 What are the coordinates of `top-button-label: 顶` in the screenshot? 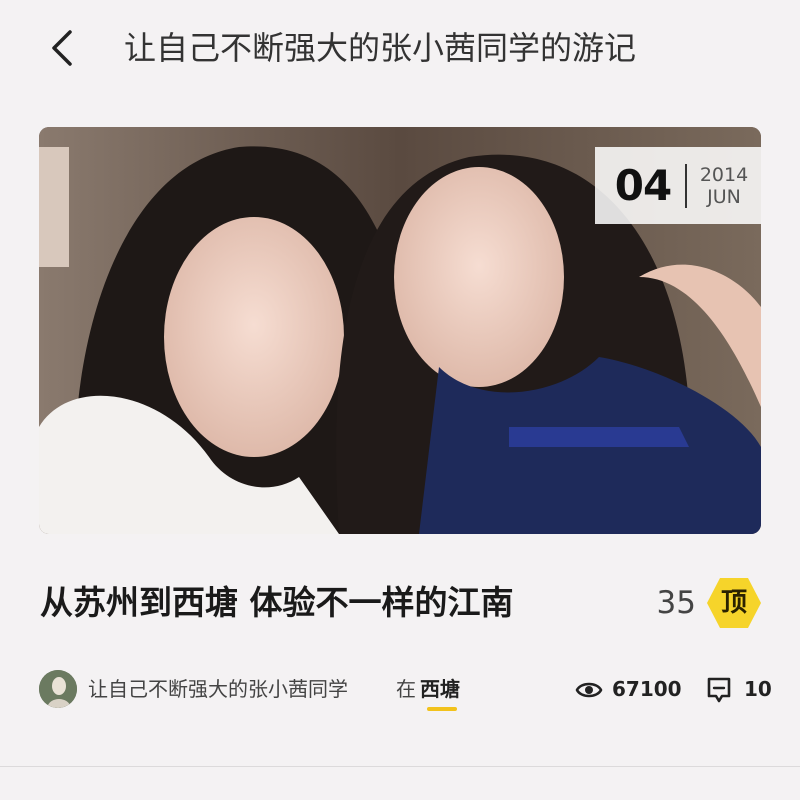 It's located at (733, 603).